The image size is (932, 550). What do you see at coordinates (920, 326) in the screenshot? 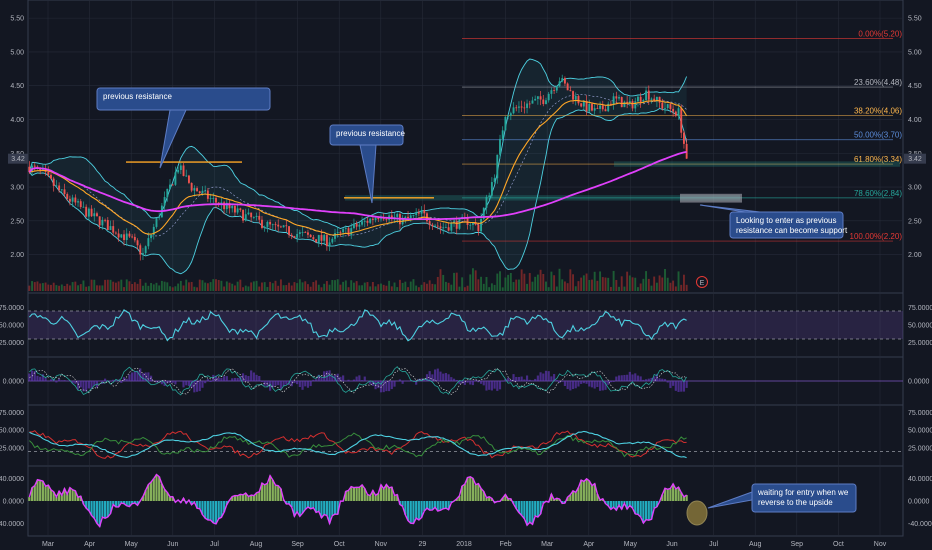
I see `y-tick-label-right: 50.0000` at bounding box center [920, 326].